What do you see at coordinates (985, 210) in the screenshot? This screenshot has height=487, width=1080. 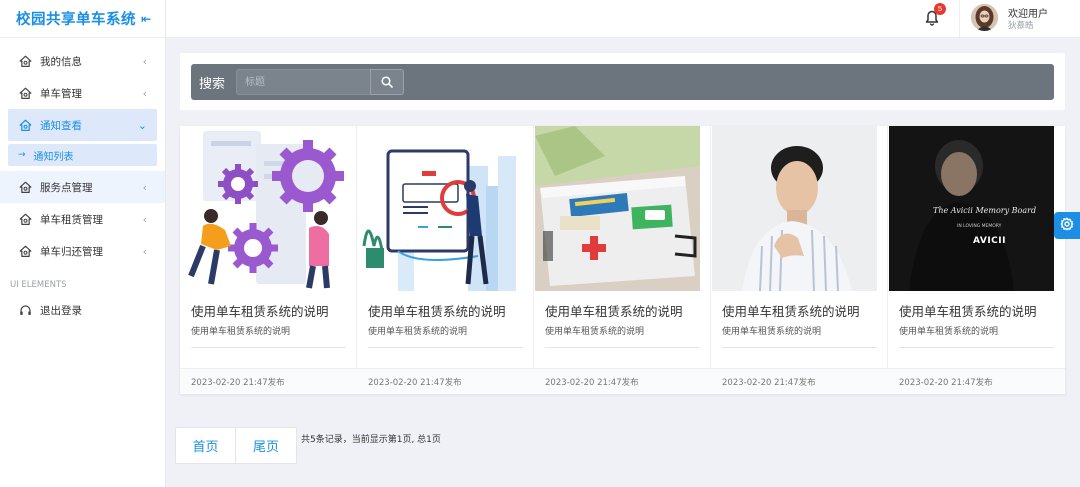 I see `poster-heading: The Avicii Memory Board` at bounding box center [985, 210].